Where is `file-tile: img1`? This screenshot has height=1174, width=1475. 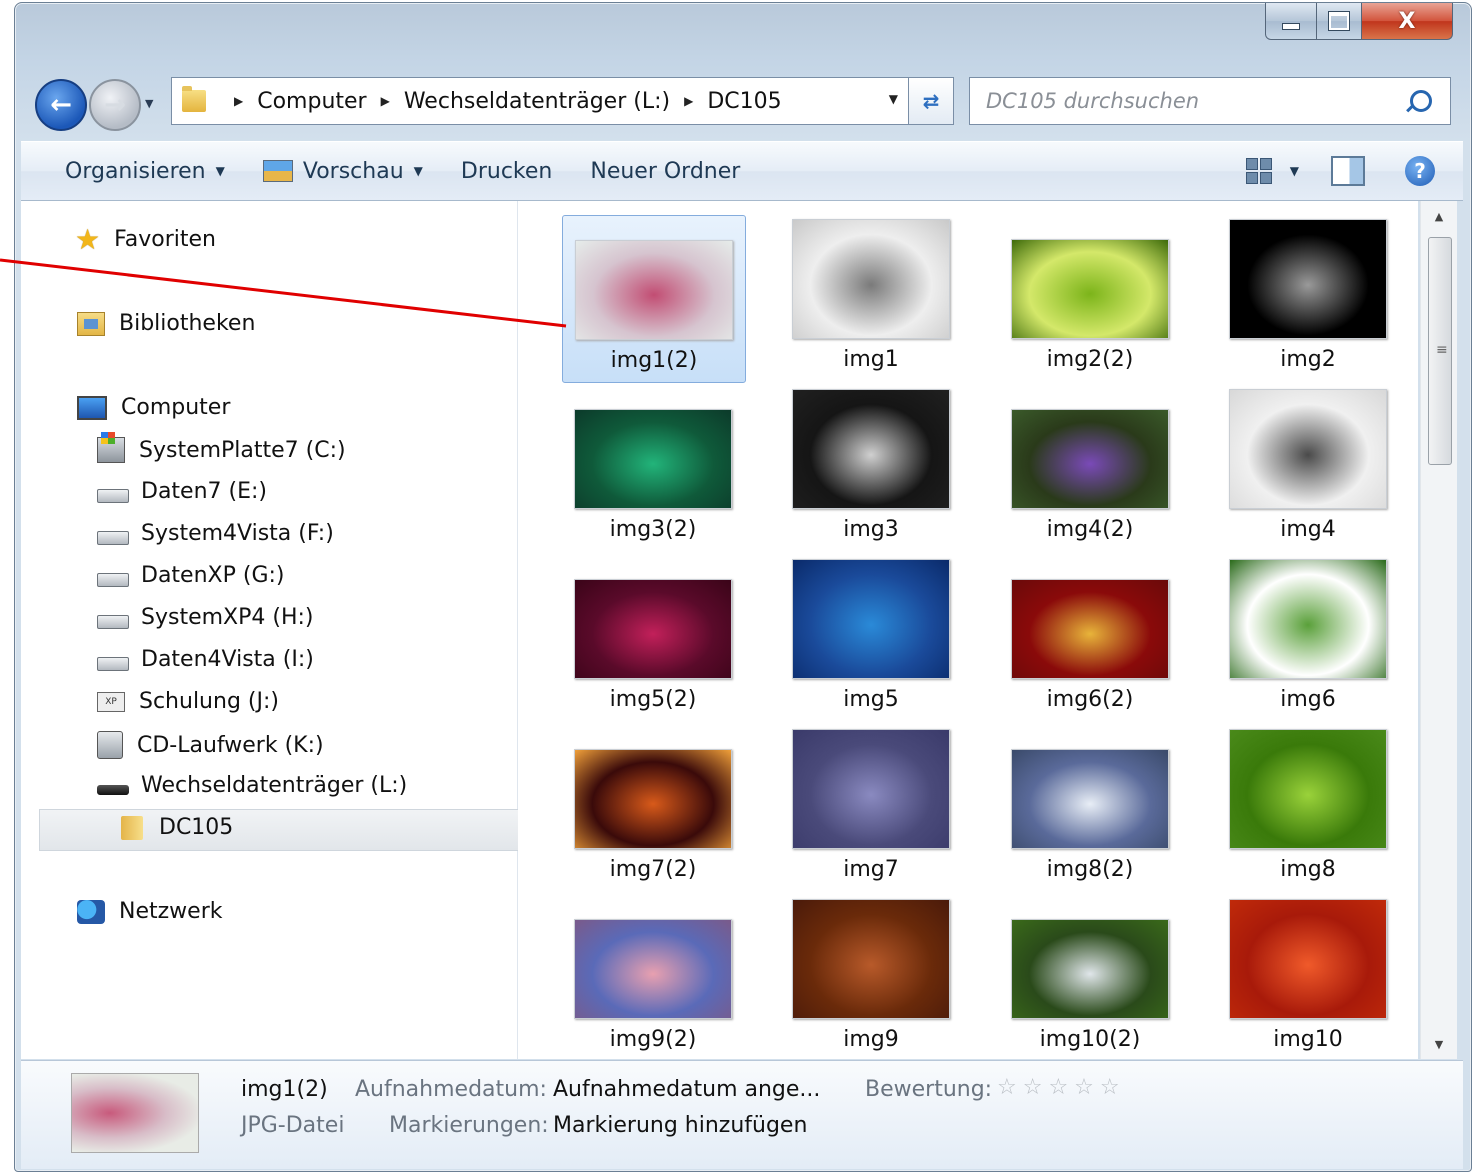 file-tile: img1 is located at coordinates (871, 298).